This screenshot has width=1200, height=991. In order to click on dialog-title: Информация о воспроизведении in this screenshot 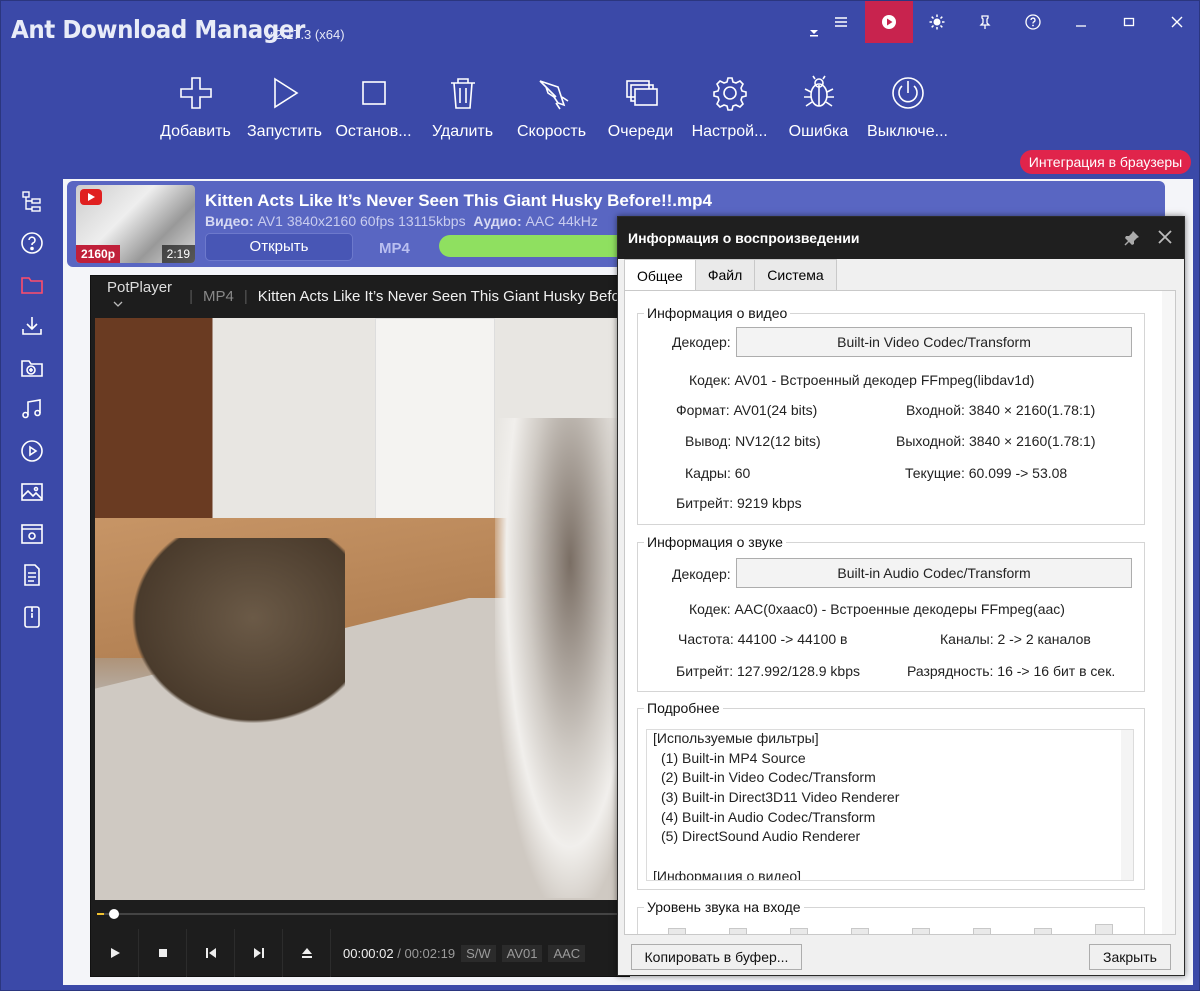, I will do `click(744, 238)`.